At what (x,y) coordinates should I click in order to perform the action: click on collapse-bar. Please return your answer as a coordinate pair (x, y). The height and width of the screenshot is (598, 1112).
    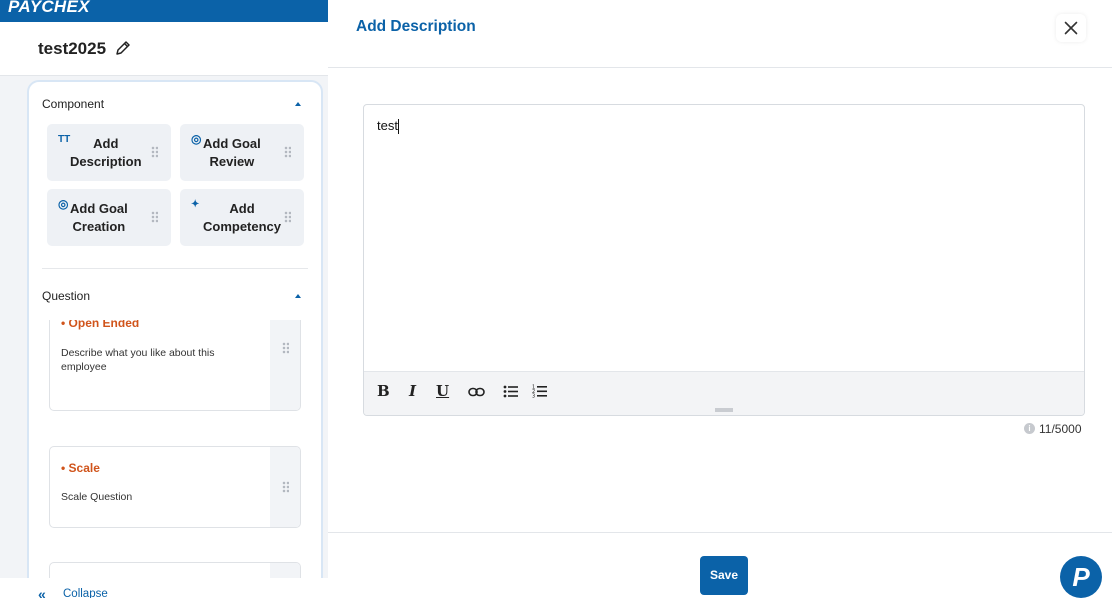
    Looking at the image, I should click on (164, 588).